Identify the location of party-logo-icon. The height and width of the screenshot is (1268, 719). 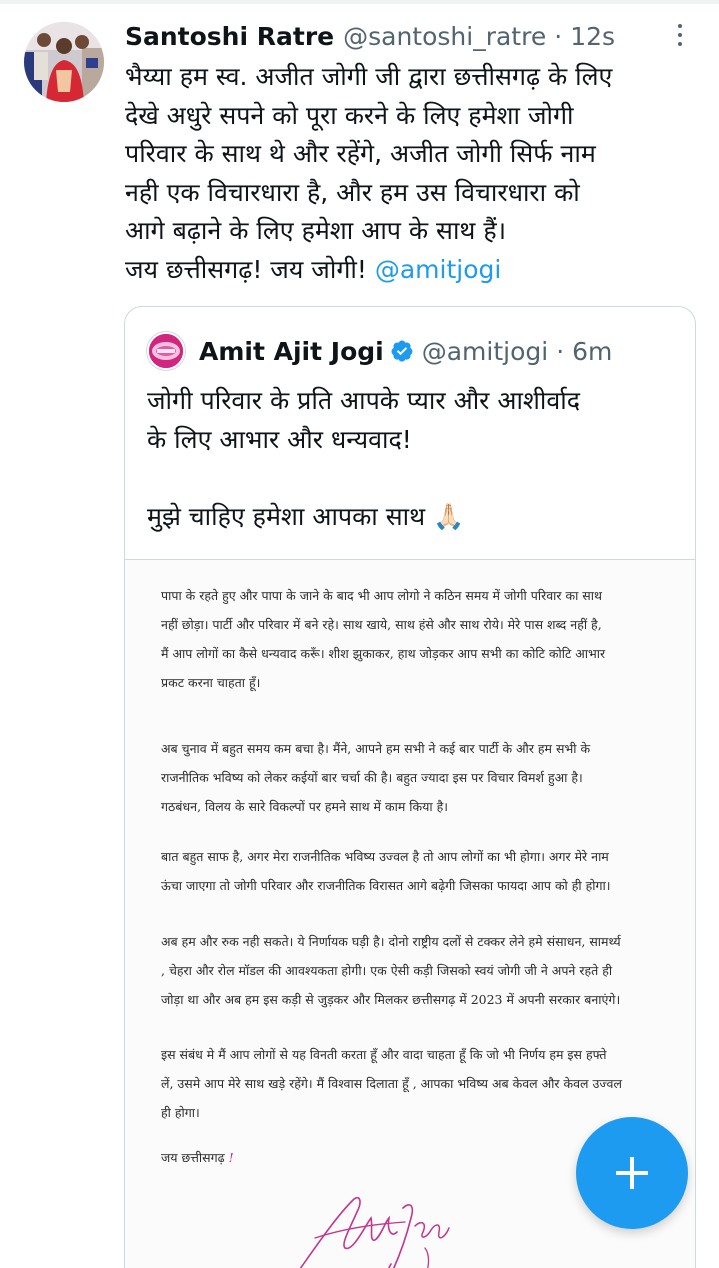
(166, 351).